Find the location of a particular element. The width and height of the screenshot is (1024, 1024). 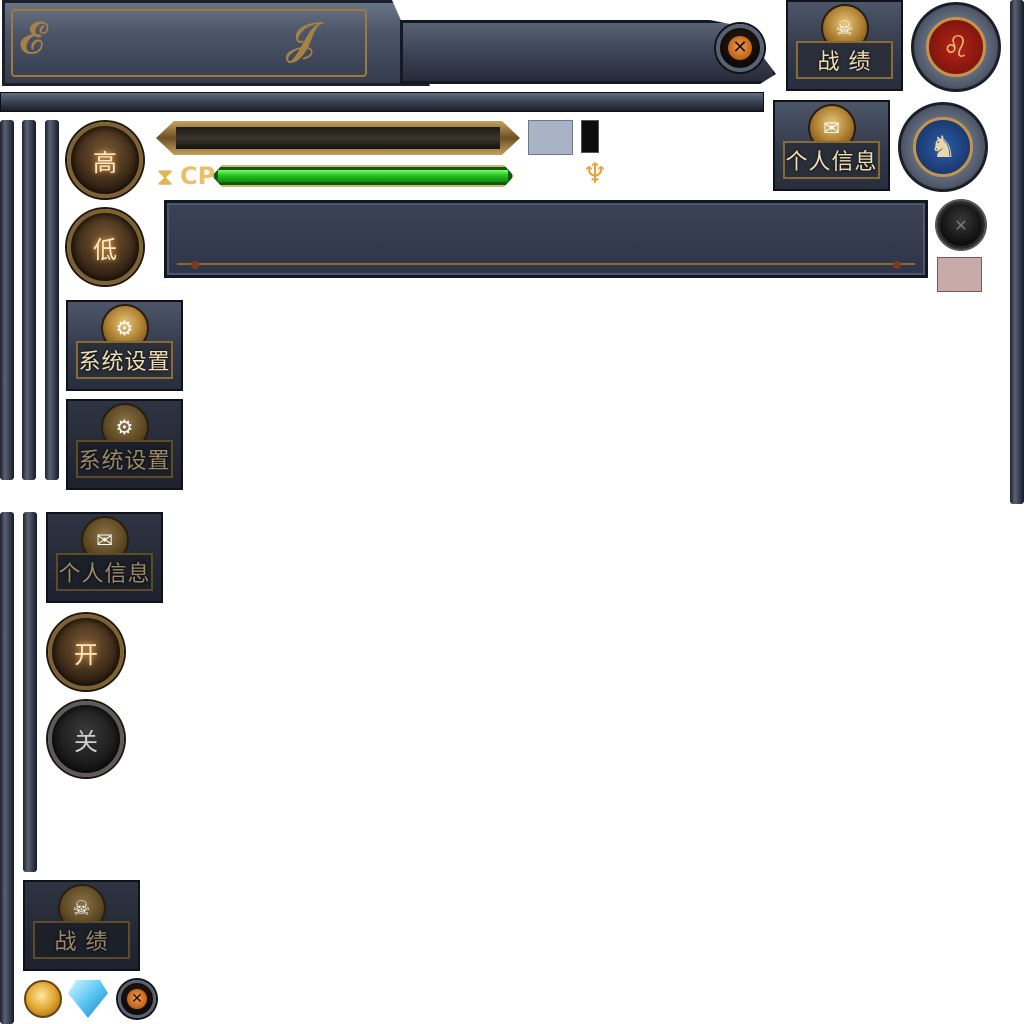

cp-bar-fill is located at coordinates (363, 176).